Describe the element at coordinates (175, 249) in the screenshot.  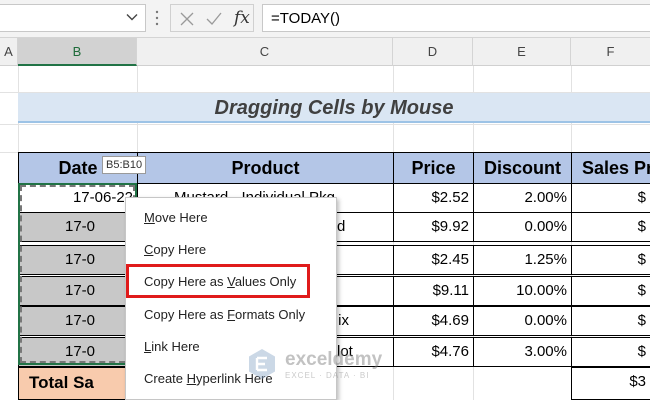
I see `menu-item-copy-here: Copy Here` at that location.